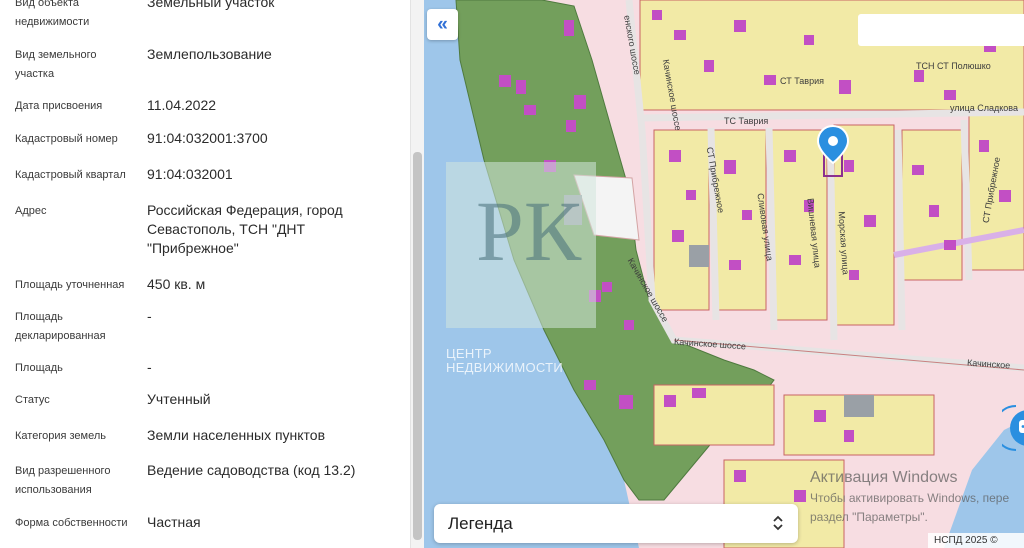 Image resolution: width=1024 pixels, height=548 pixels. Describe the element at coordinates (52, 14) in the screenshot. I see `property-label: Вид объекта недвижимости` at that location.